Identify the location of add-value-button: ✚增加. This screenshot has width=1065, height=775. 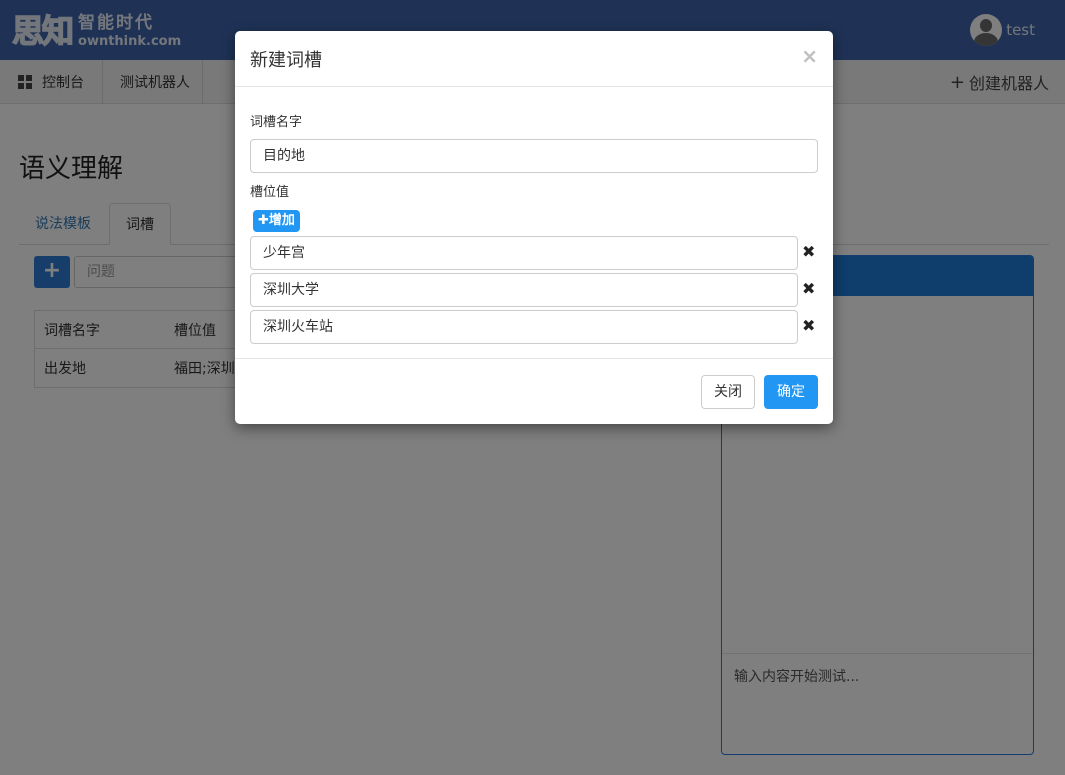
(276, 221).